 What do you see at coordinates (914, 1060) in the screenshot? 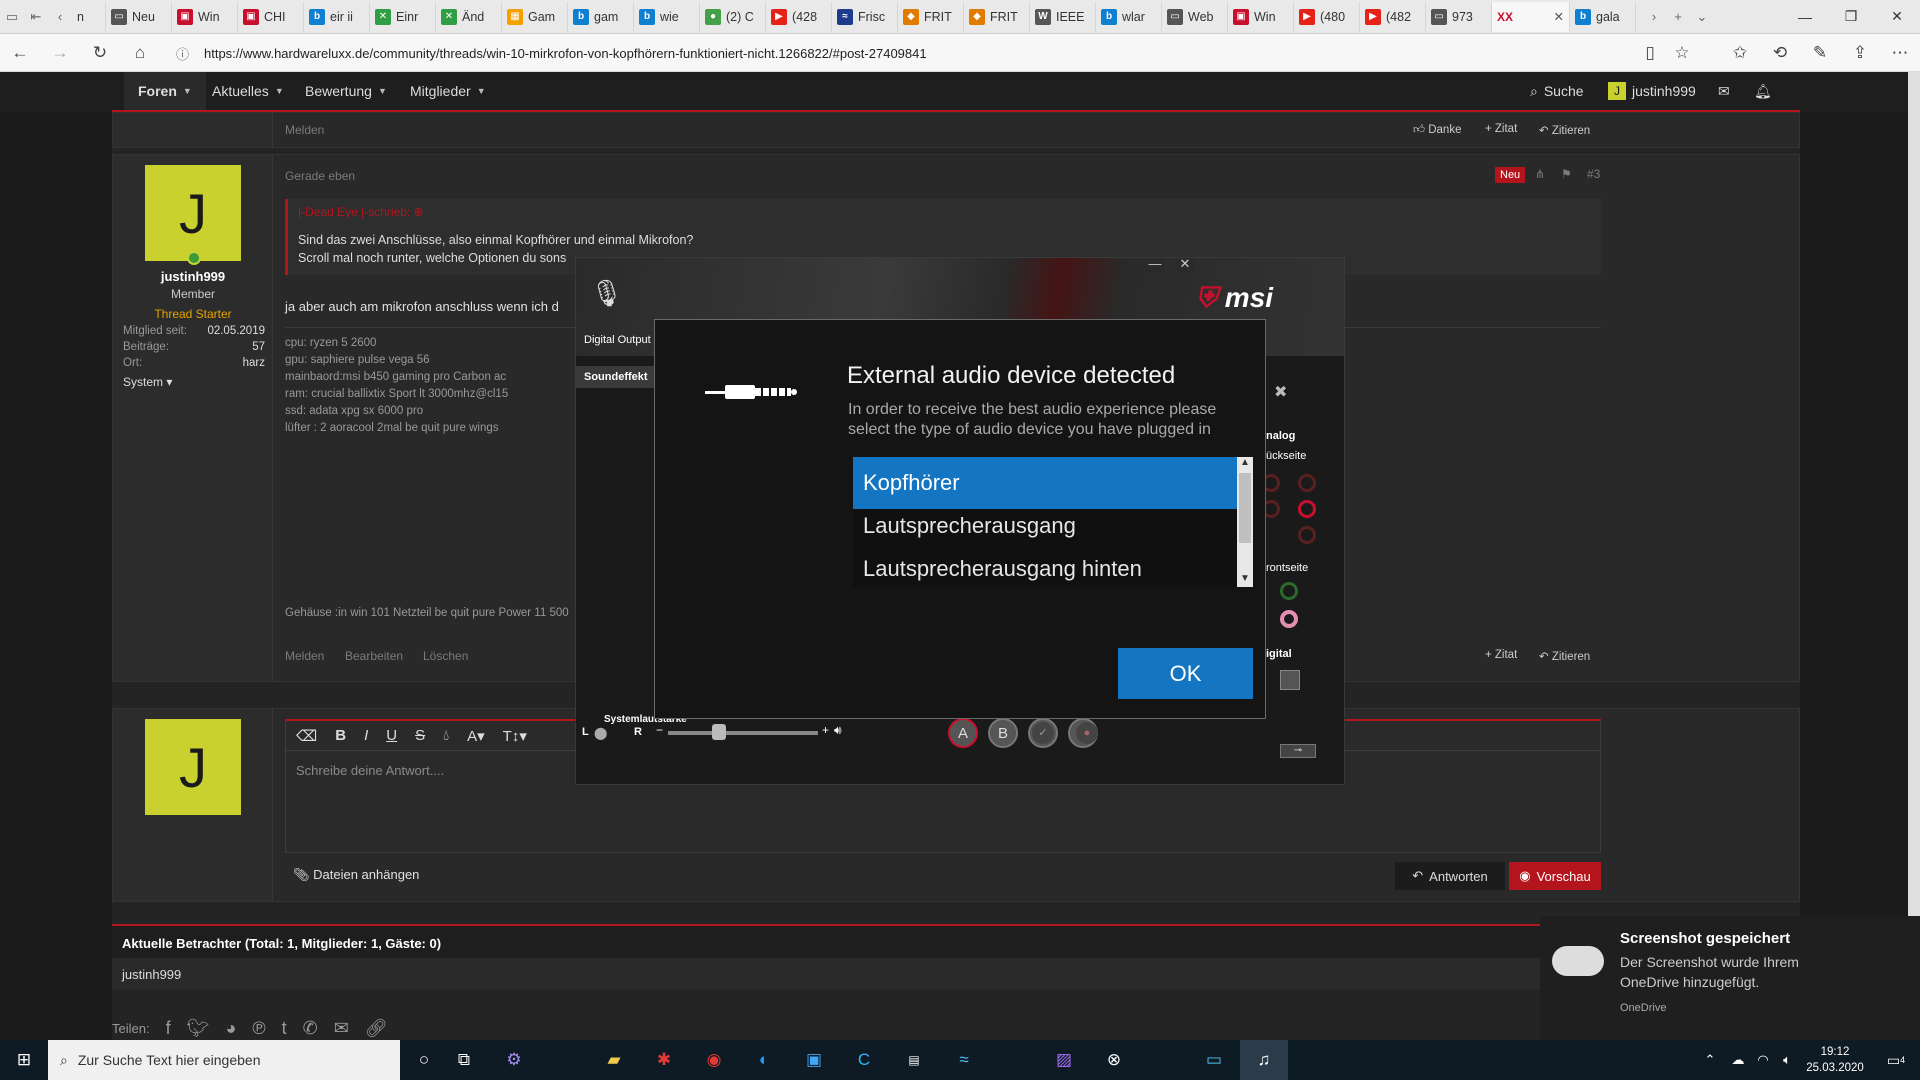
I see `epic-games-icon: ▤` at bounding box center [914, 1060].